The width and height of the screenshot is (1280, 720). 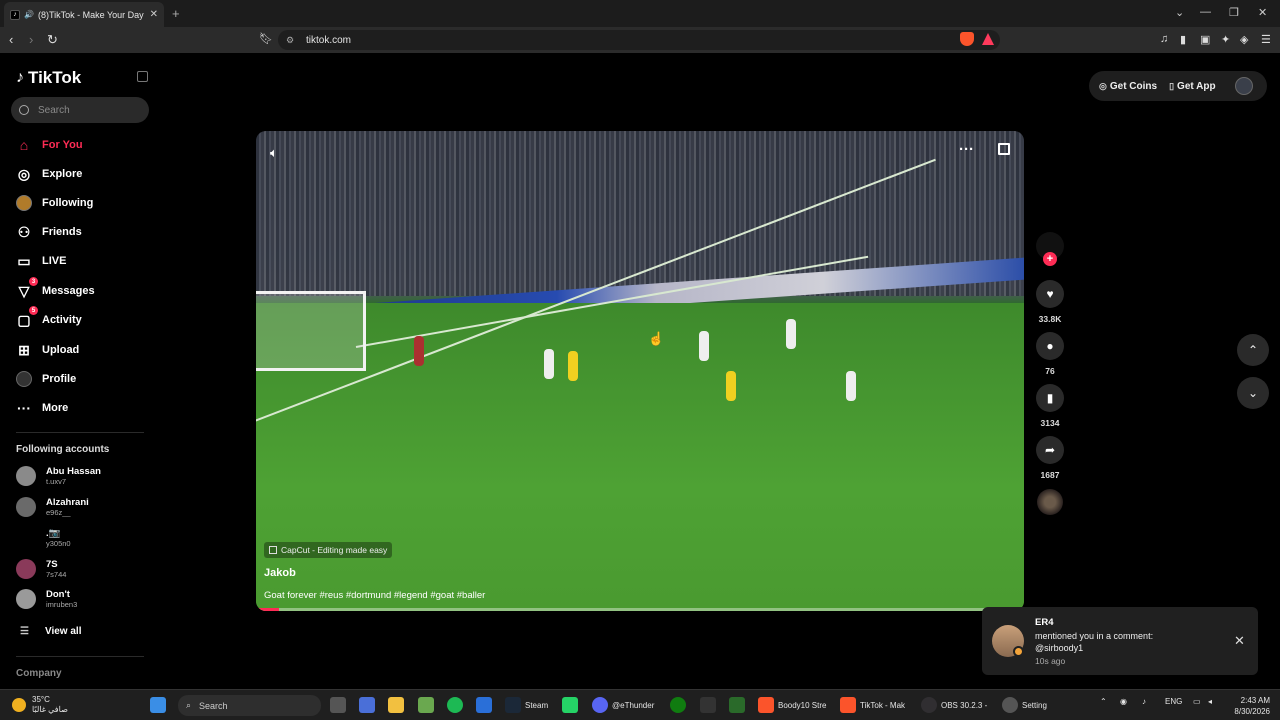 I want to click on epic-icon, so click(x=708, y=705).